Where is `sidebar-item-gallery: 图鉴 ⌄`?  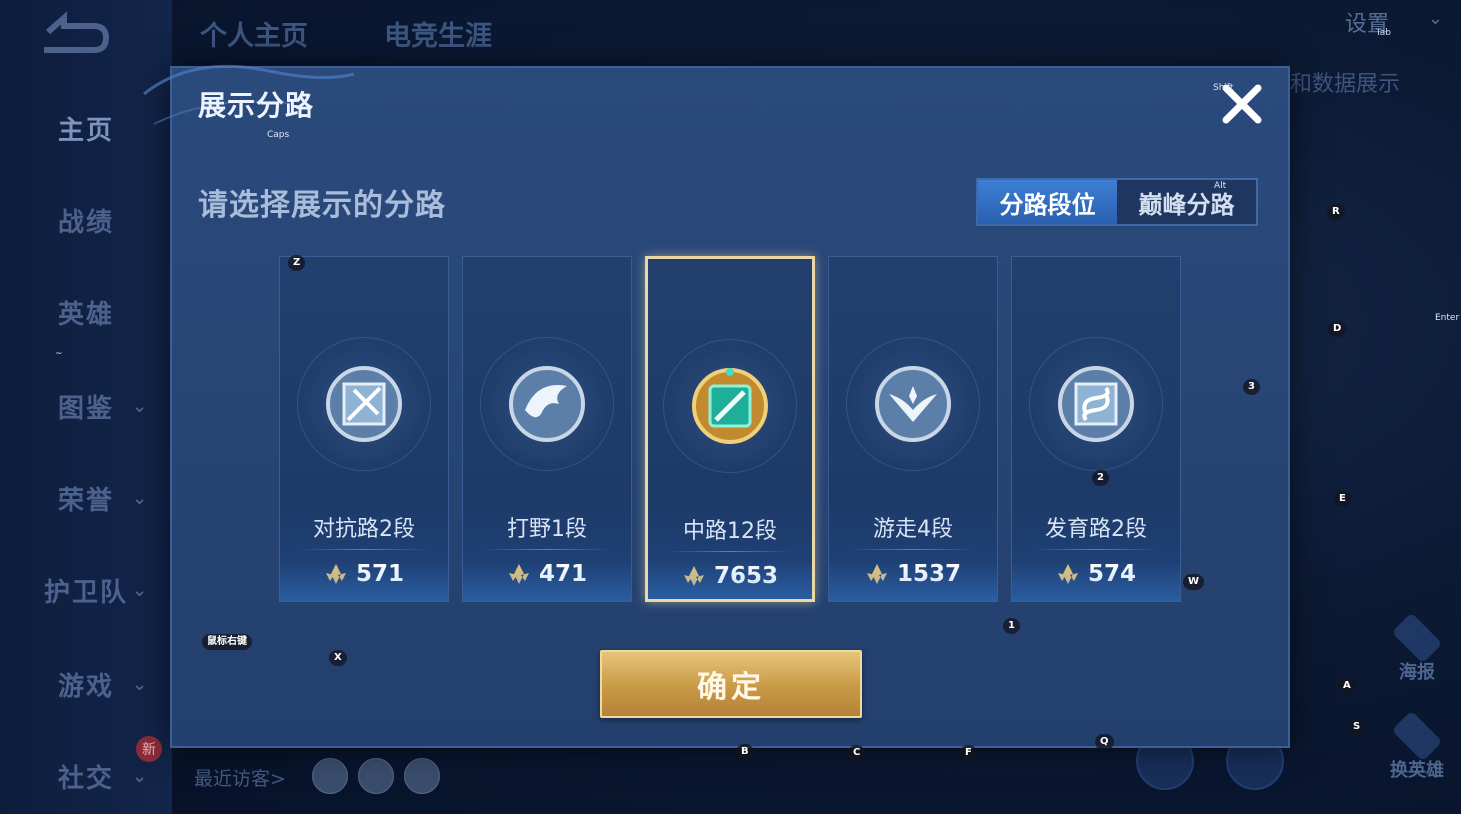 sidebar-item-gallery: 图鉴 ⌄ is located at coordinates (86, 406).